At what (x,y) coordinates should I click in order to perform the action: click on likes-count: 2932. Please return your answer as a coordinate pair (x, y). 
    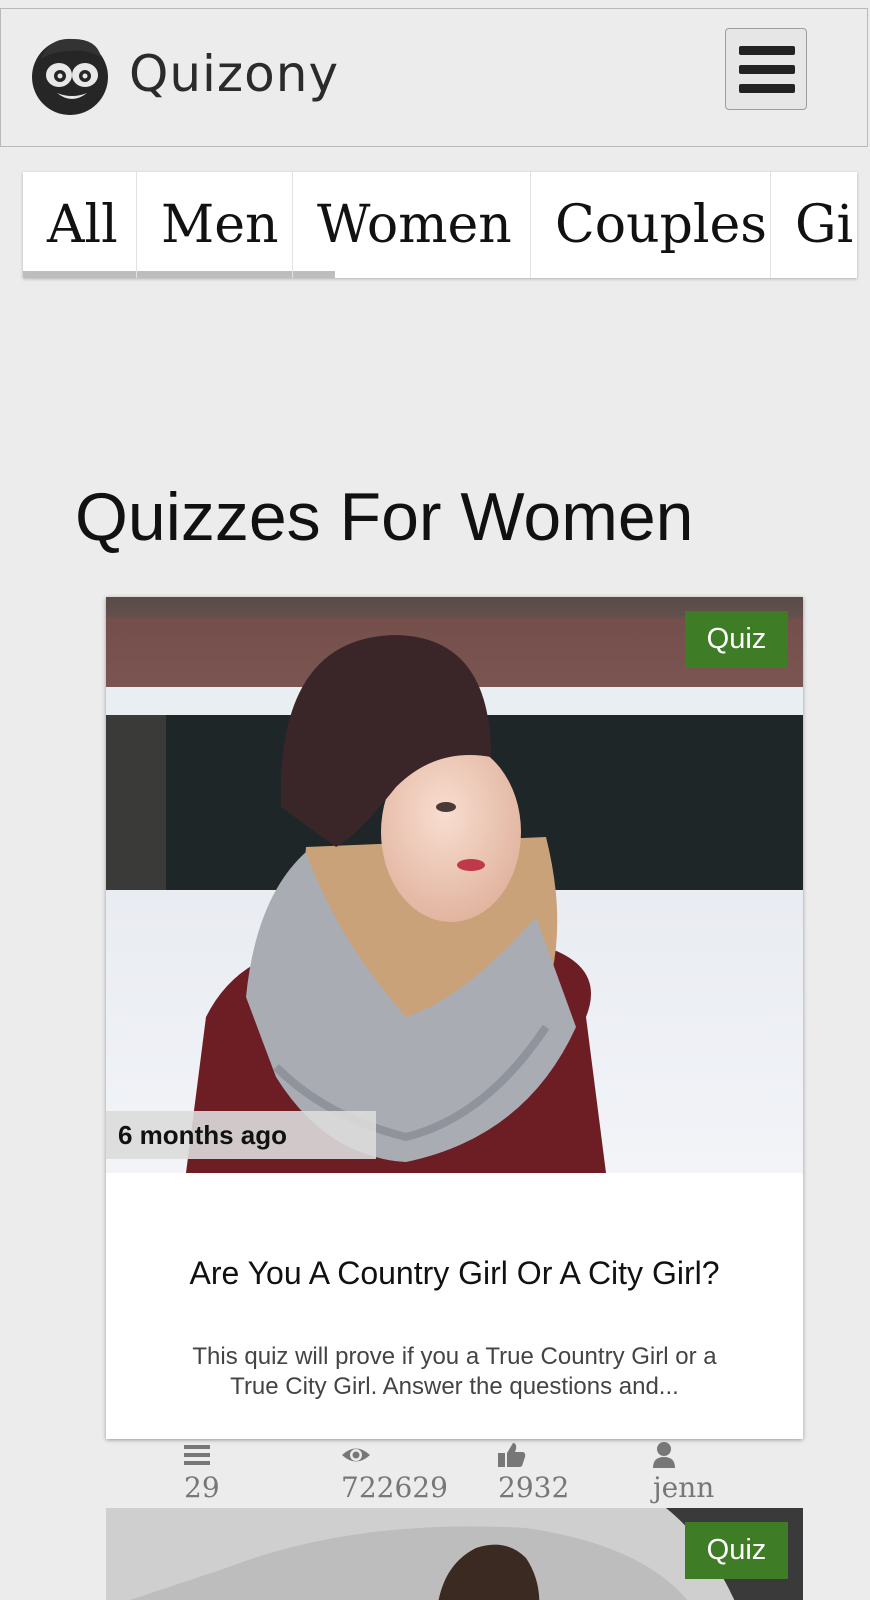
    Looking at the image, I should click on (534, 1487).